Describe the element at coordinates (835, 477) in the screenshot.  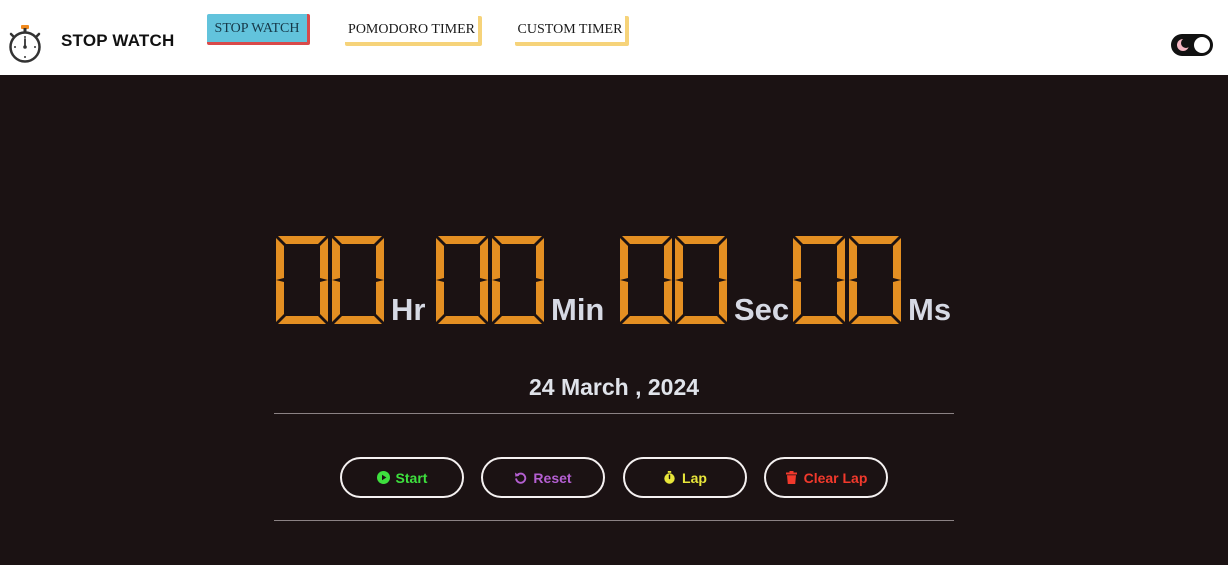
I see `clear-lap-label: Clear Lap` at that location.